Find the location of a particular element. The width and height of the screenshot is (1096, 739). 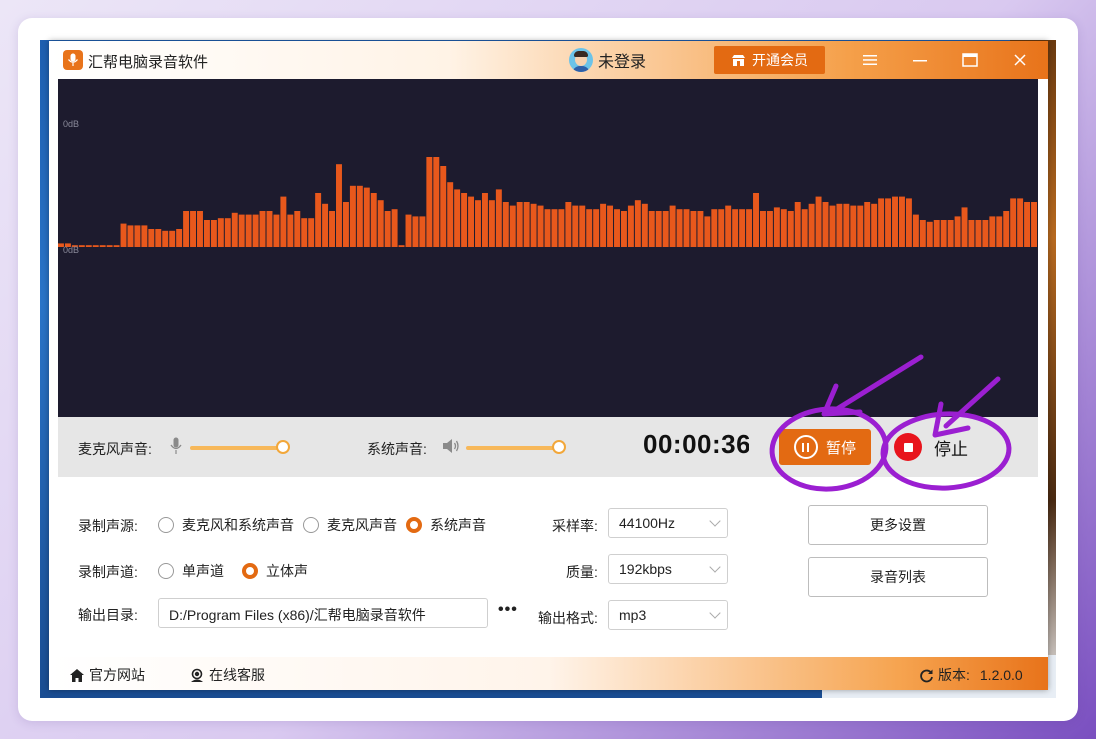

website-link: 官方网站 is located at coordinates (107, 675).